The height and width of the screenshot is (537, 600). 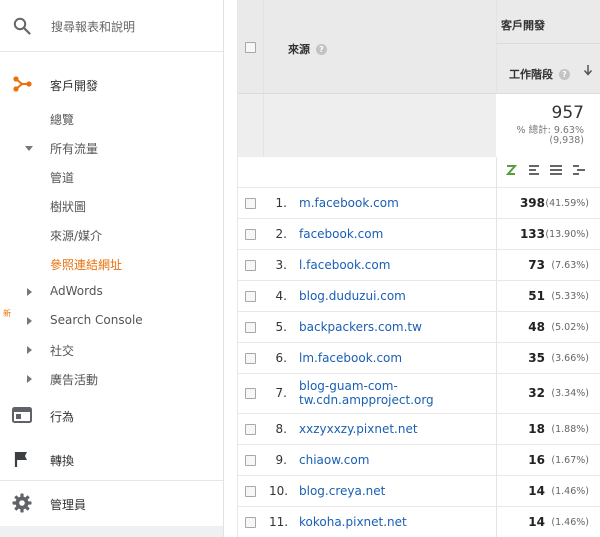 What do you see at coordinates (570, 460) in the screenshot?
I see `sessions-percent: (1.67%)` at bounding box center [570, 460].